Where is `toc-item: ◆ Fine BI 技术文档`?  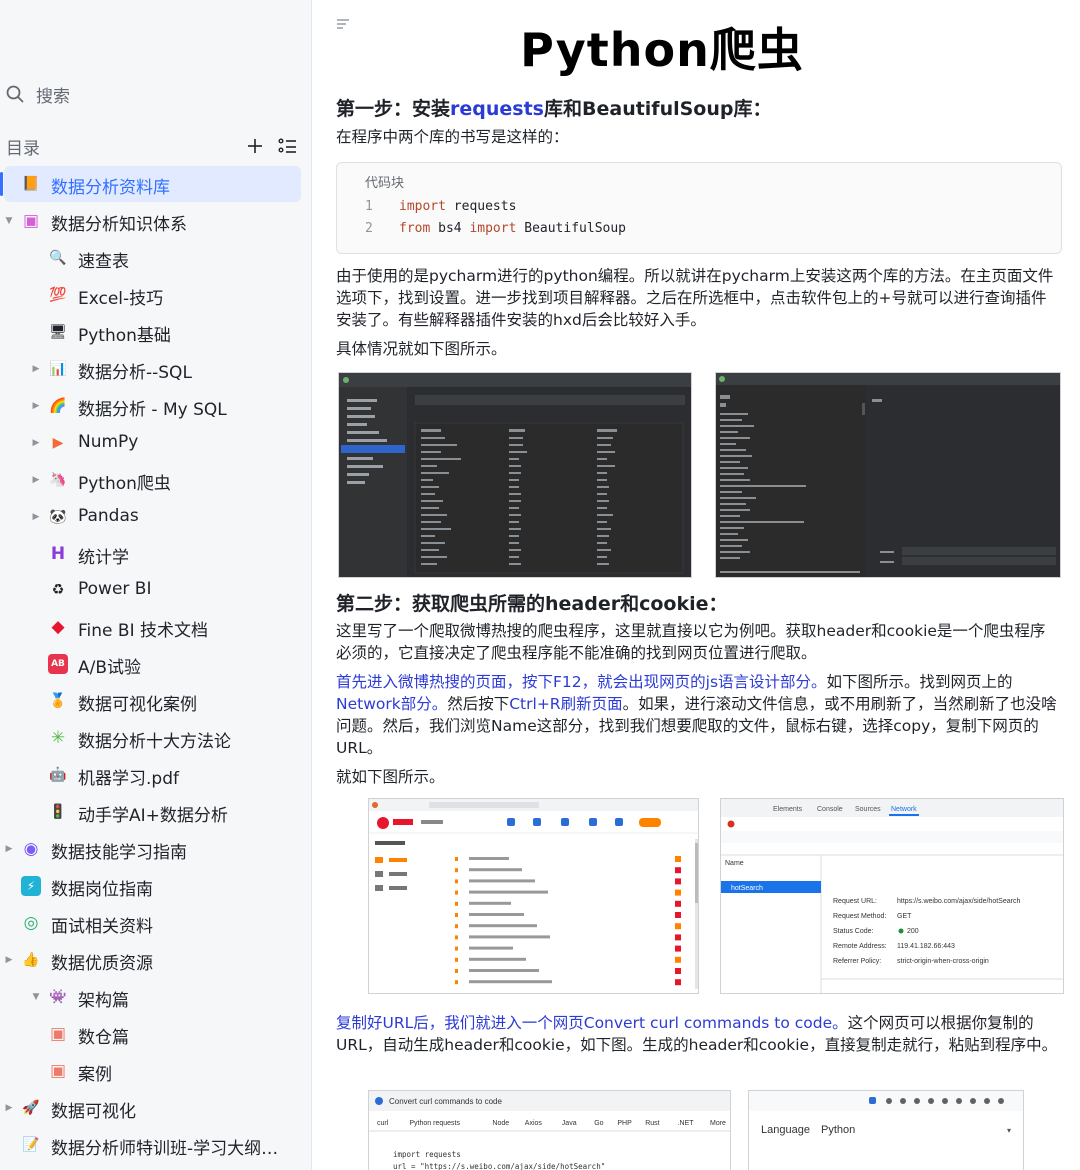 toc-item: ◆ Fine BI 技术文档 is located at coordinates (155, 627).